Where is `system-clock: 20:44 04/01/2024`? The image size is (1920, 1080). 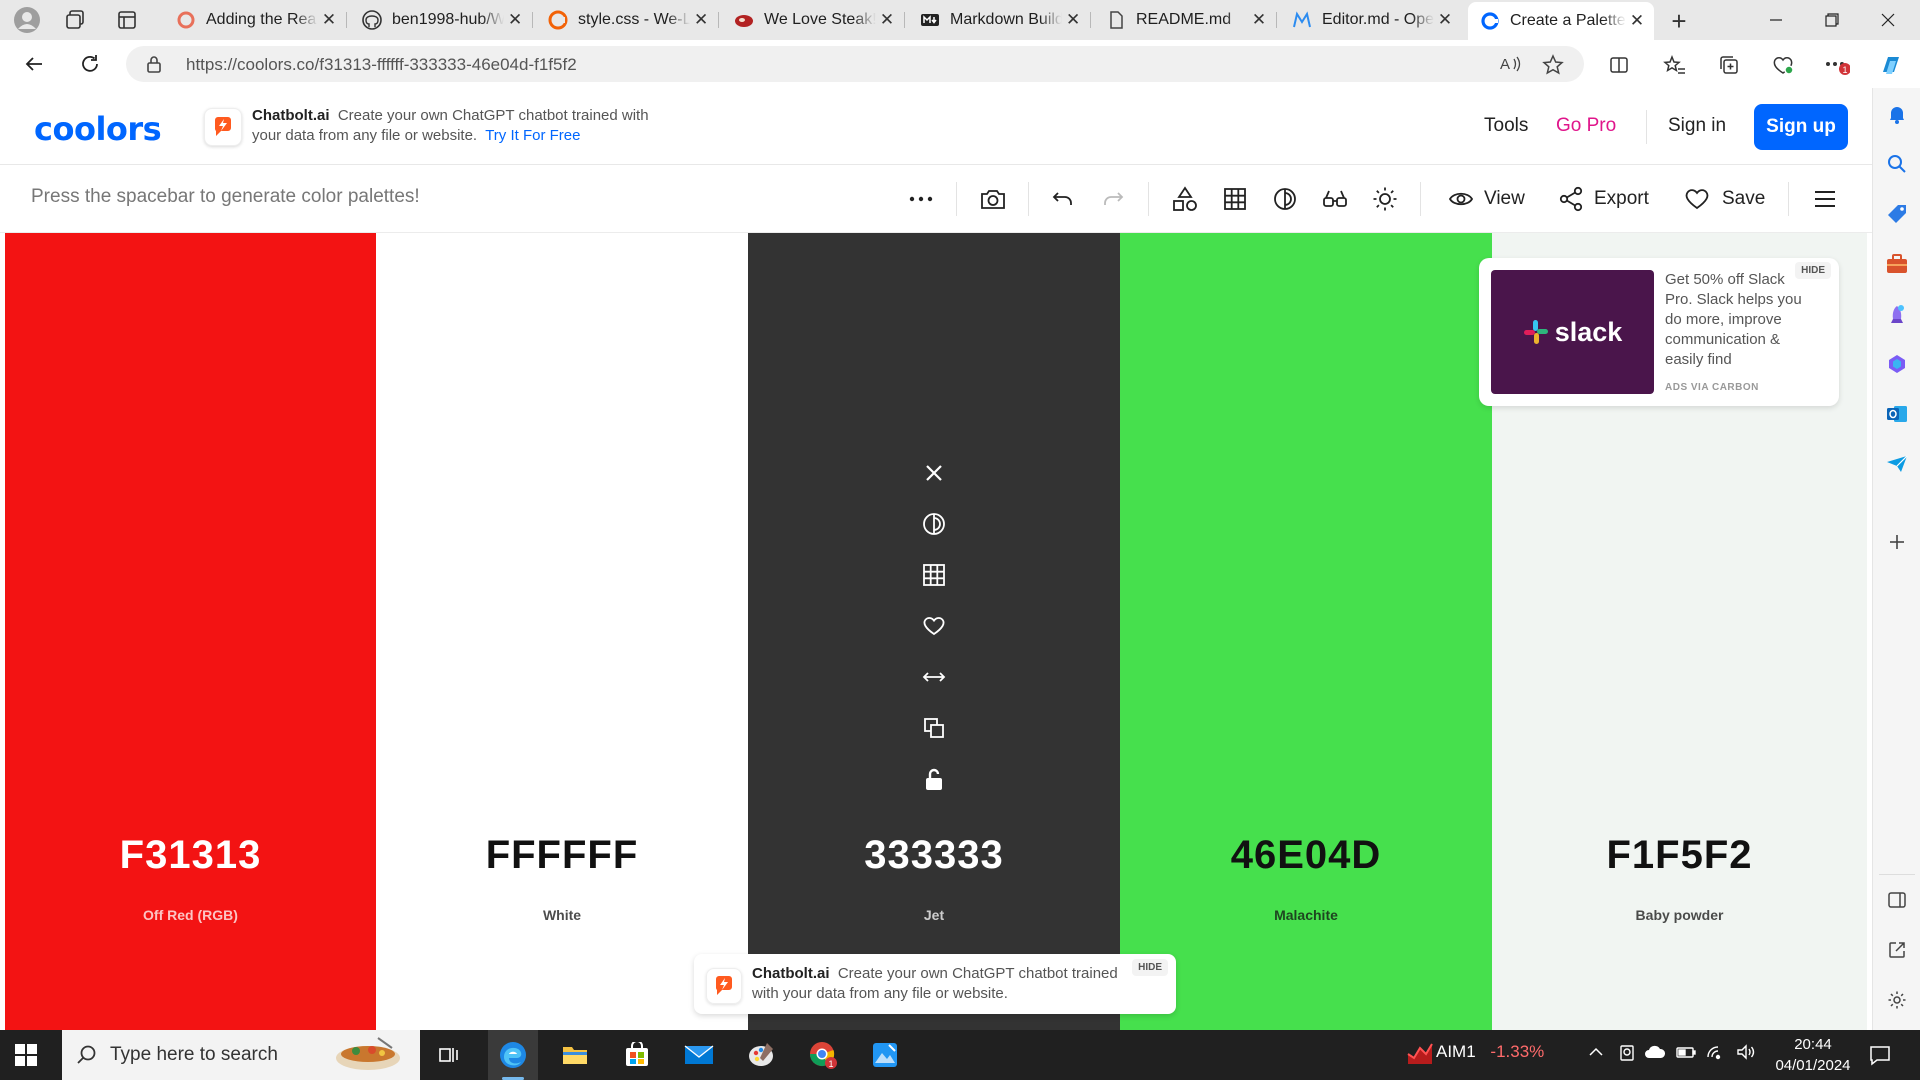
system-clock: 20:44 04/01/2024 is located at coordinates (1813, 1055).